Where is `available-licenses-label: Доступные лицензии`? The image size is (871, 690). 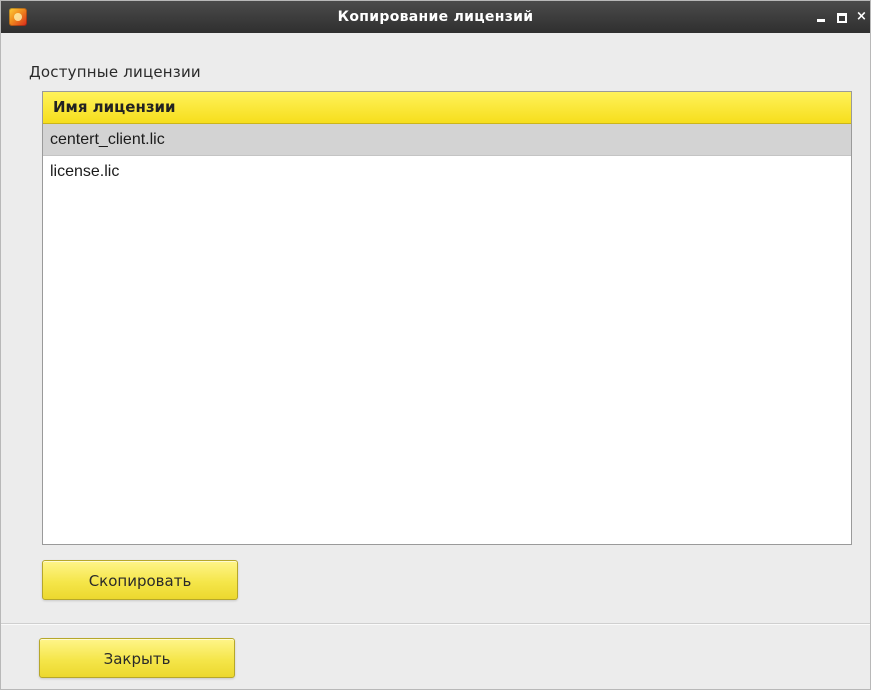
available-licenses-label: Доступные лицензии is located at coordinates (115, 72).